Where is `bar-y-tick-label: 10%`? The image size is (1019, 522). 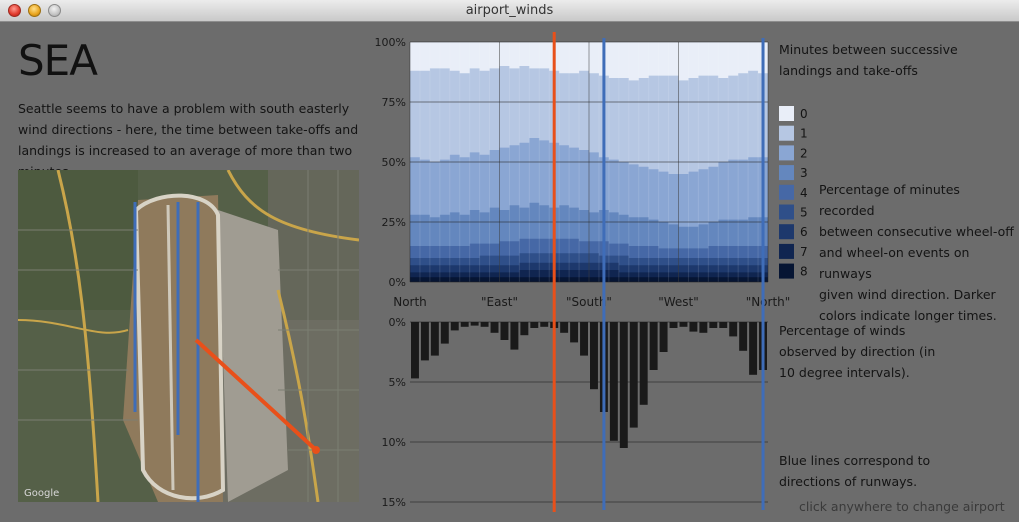
bar-y-tick-label: 10% is located at coordinates (394, 442).